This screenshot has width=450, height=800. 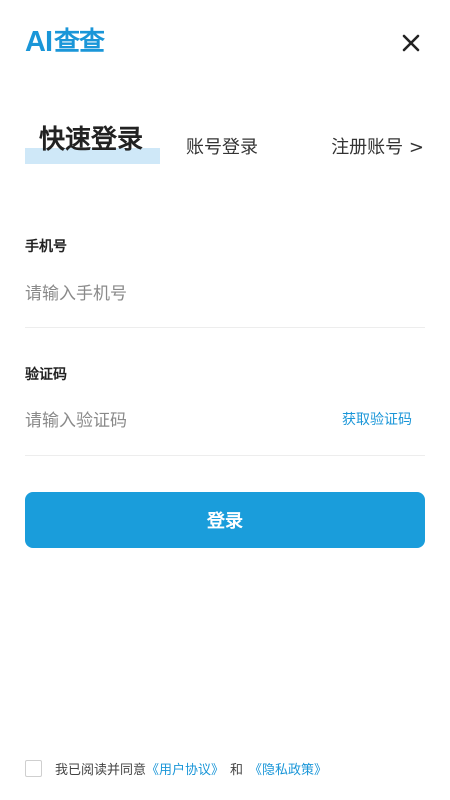 What do you see at coordinates (46, 375) in the screenshot?
I see `code-label: 验证码` at bounding box center [46, 375].